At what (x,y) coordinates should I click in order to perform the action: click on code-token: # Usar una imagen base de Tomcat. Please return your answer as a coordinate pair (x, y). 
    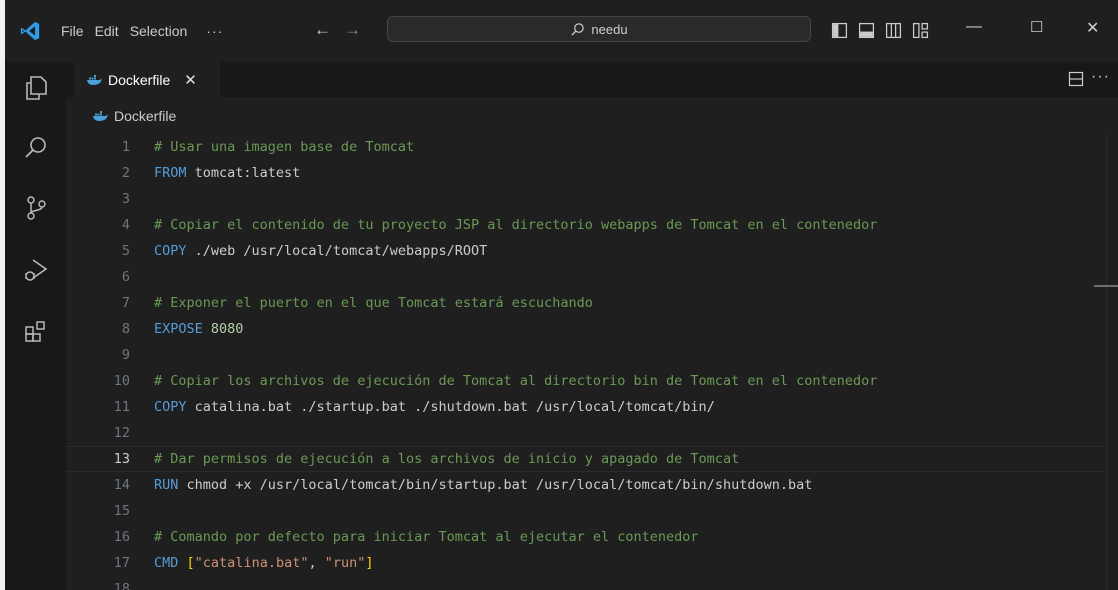
    Looking at the image, I should click on (284, 147).